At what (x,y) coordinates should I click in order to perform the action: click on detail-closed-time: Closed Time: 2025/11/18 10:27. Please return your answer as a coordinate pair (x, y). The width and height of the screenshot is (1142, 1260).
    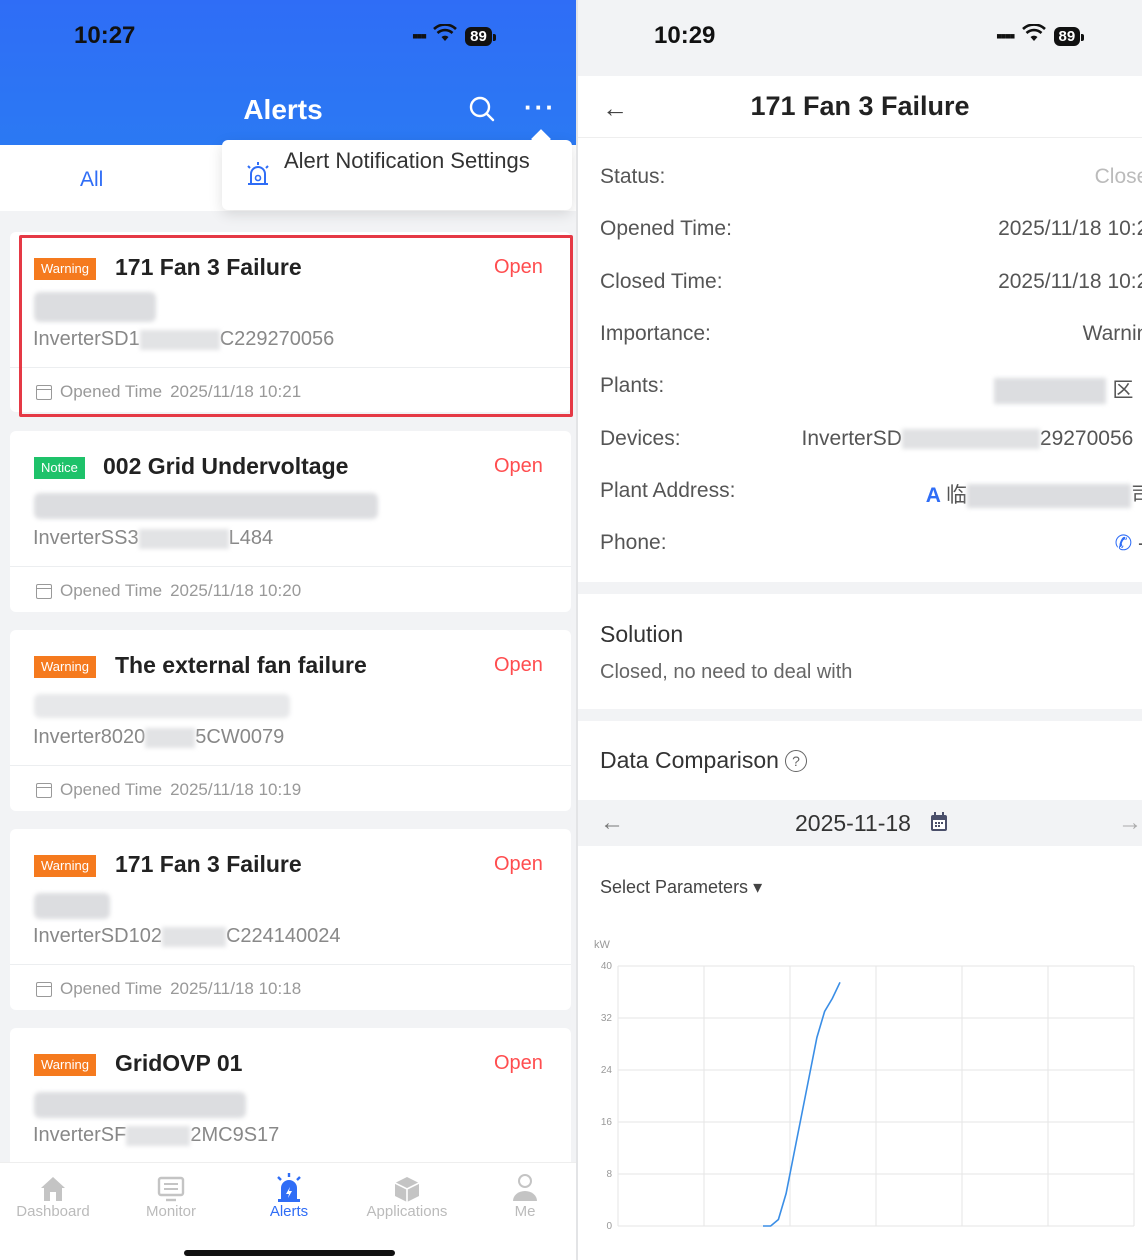
    Looking at the image, I should click on (871, 281).